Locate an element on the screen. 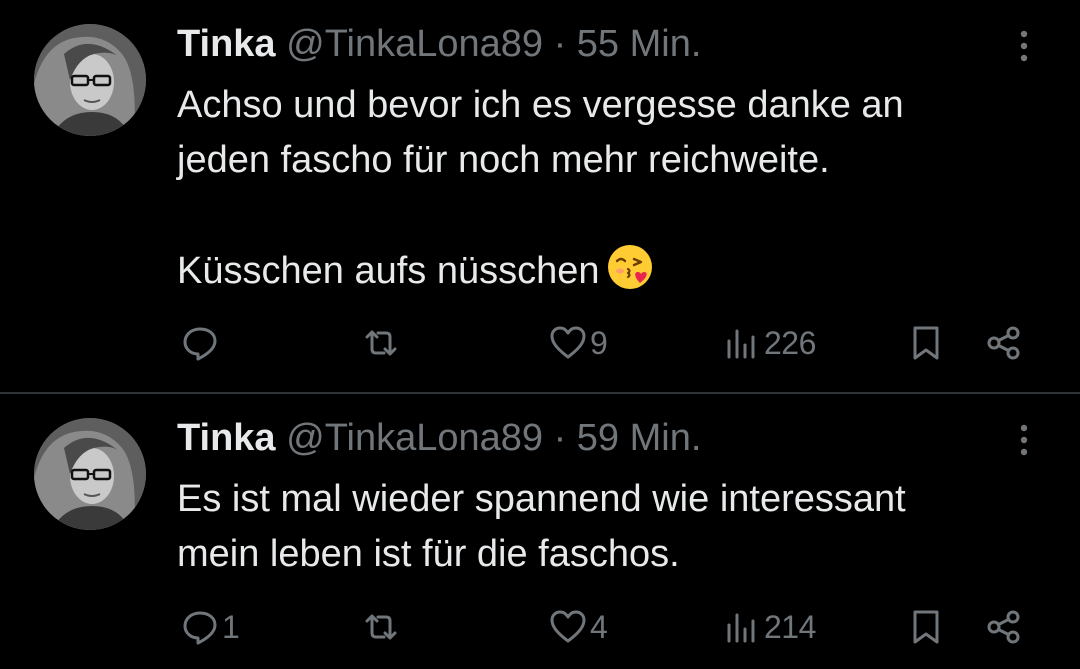 The height and width of the screenshot is (669, 1080). views-count: 214 is located at coordinates (790, 626).